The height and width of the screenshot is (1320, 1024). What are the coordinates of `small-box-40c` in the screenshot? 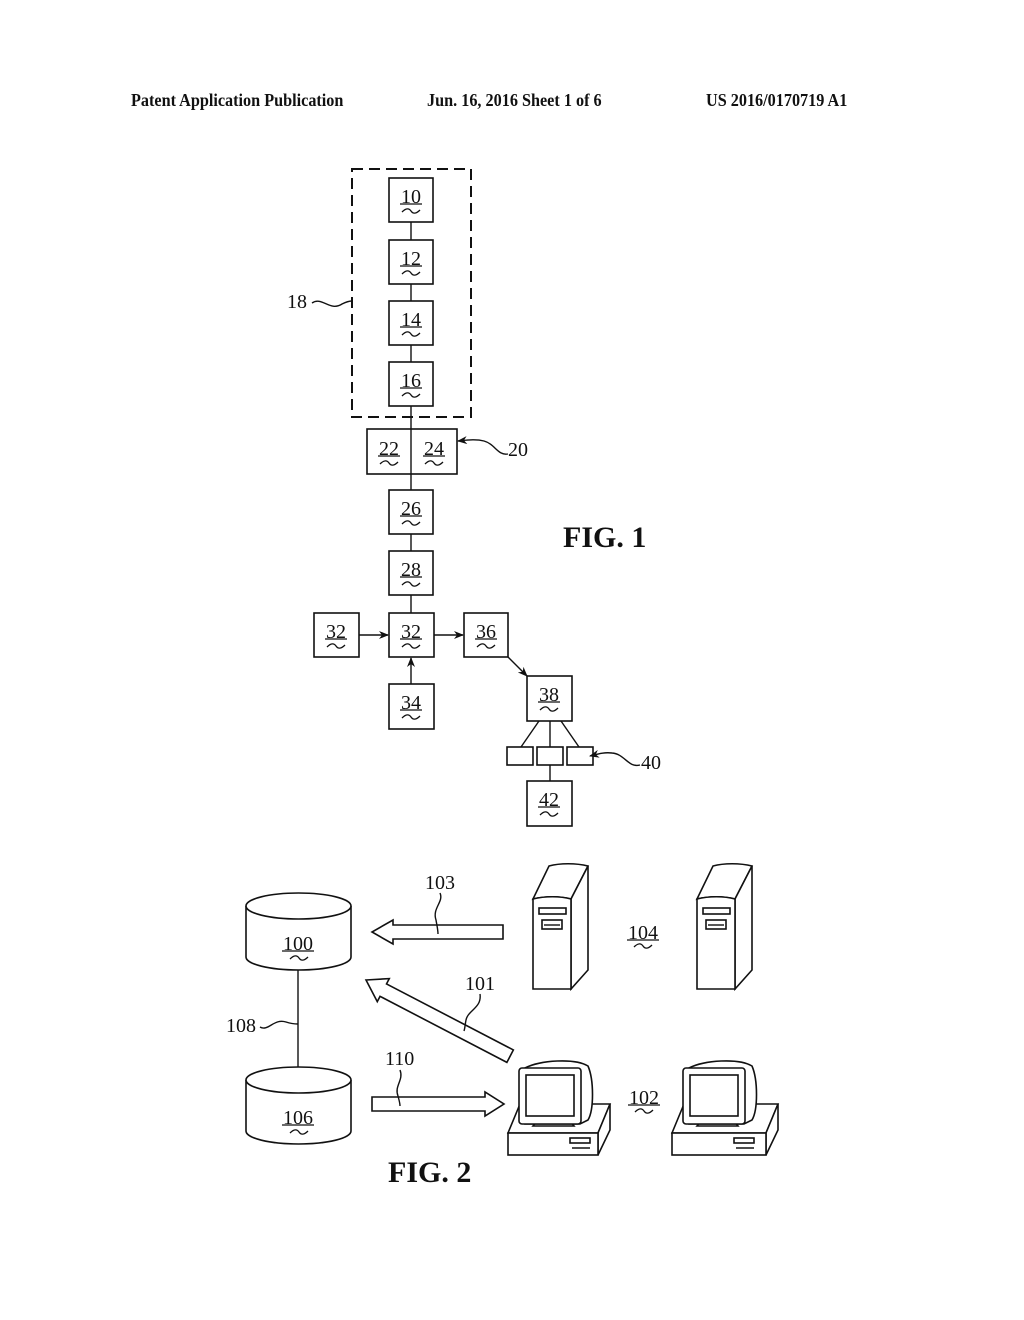 It's located at (580, 756).